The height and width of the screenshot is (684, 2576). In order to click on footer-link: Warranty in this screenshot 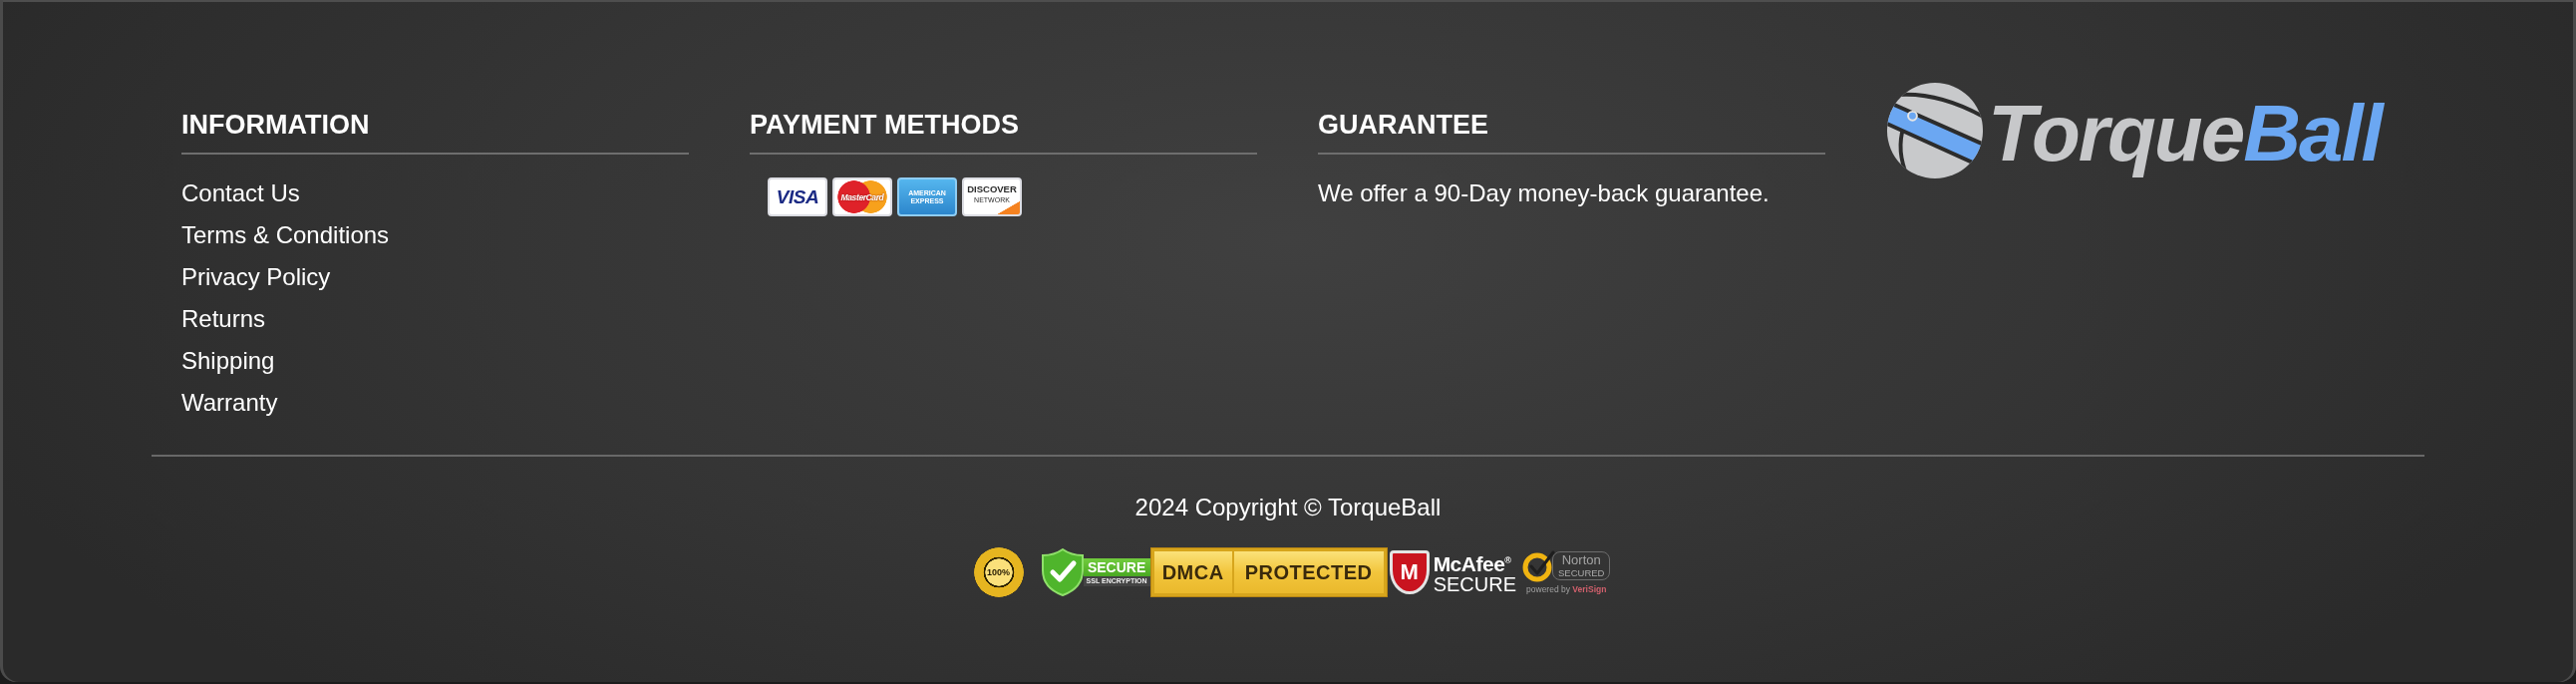, I will do `click(229, 403)`.